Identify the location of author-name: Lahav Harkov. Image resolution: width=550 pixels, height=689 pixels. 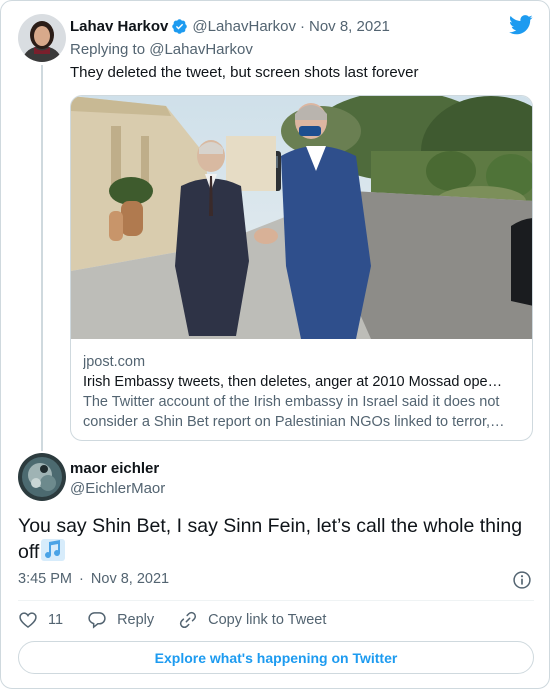
(119, 26).